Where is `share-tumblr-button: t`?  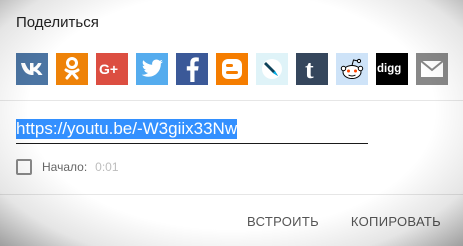 share-tumblr-button: t is located at coordinates (312, 69).